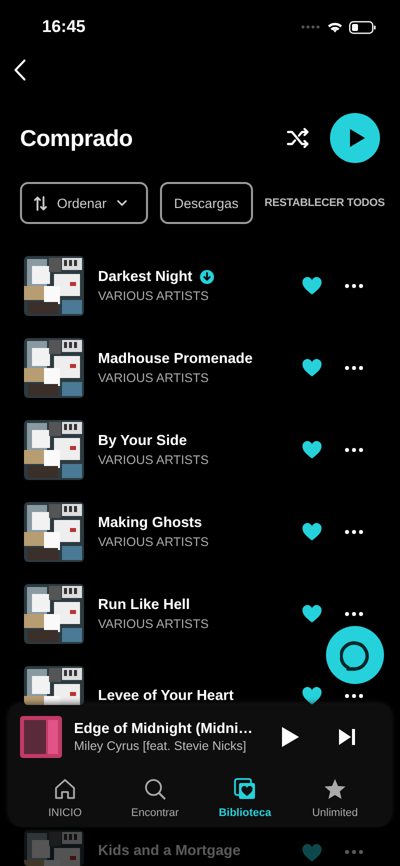 The height and width of the screenshot is (866, 400). I want to click on back-icon, so click(20, 70).